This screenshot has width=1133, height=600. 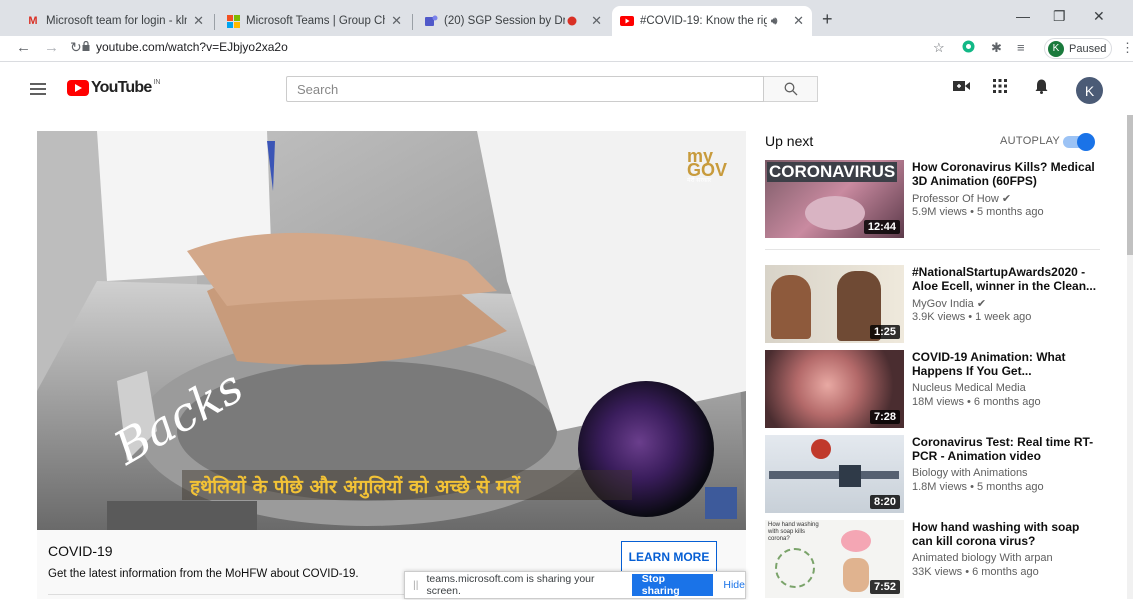 I want to click on tab-title: Microsoft team for login - klmok, so click(x=116, y=21).